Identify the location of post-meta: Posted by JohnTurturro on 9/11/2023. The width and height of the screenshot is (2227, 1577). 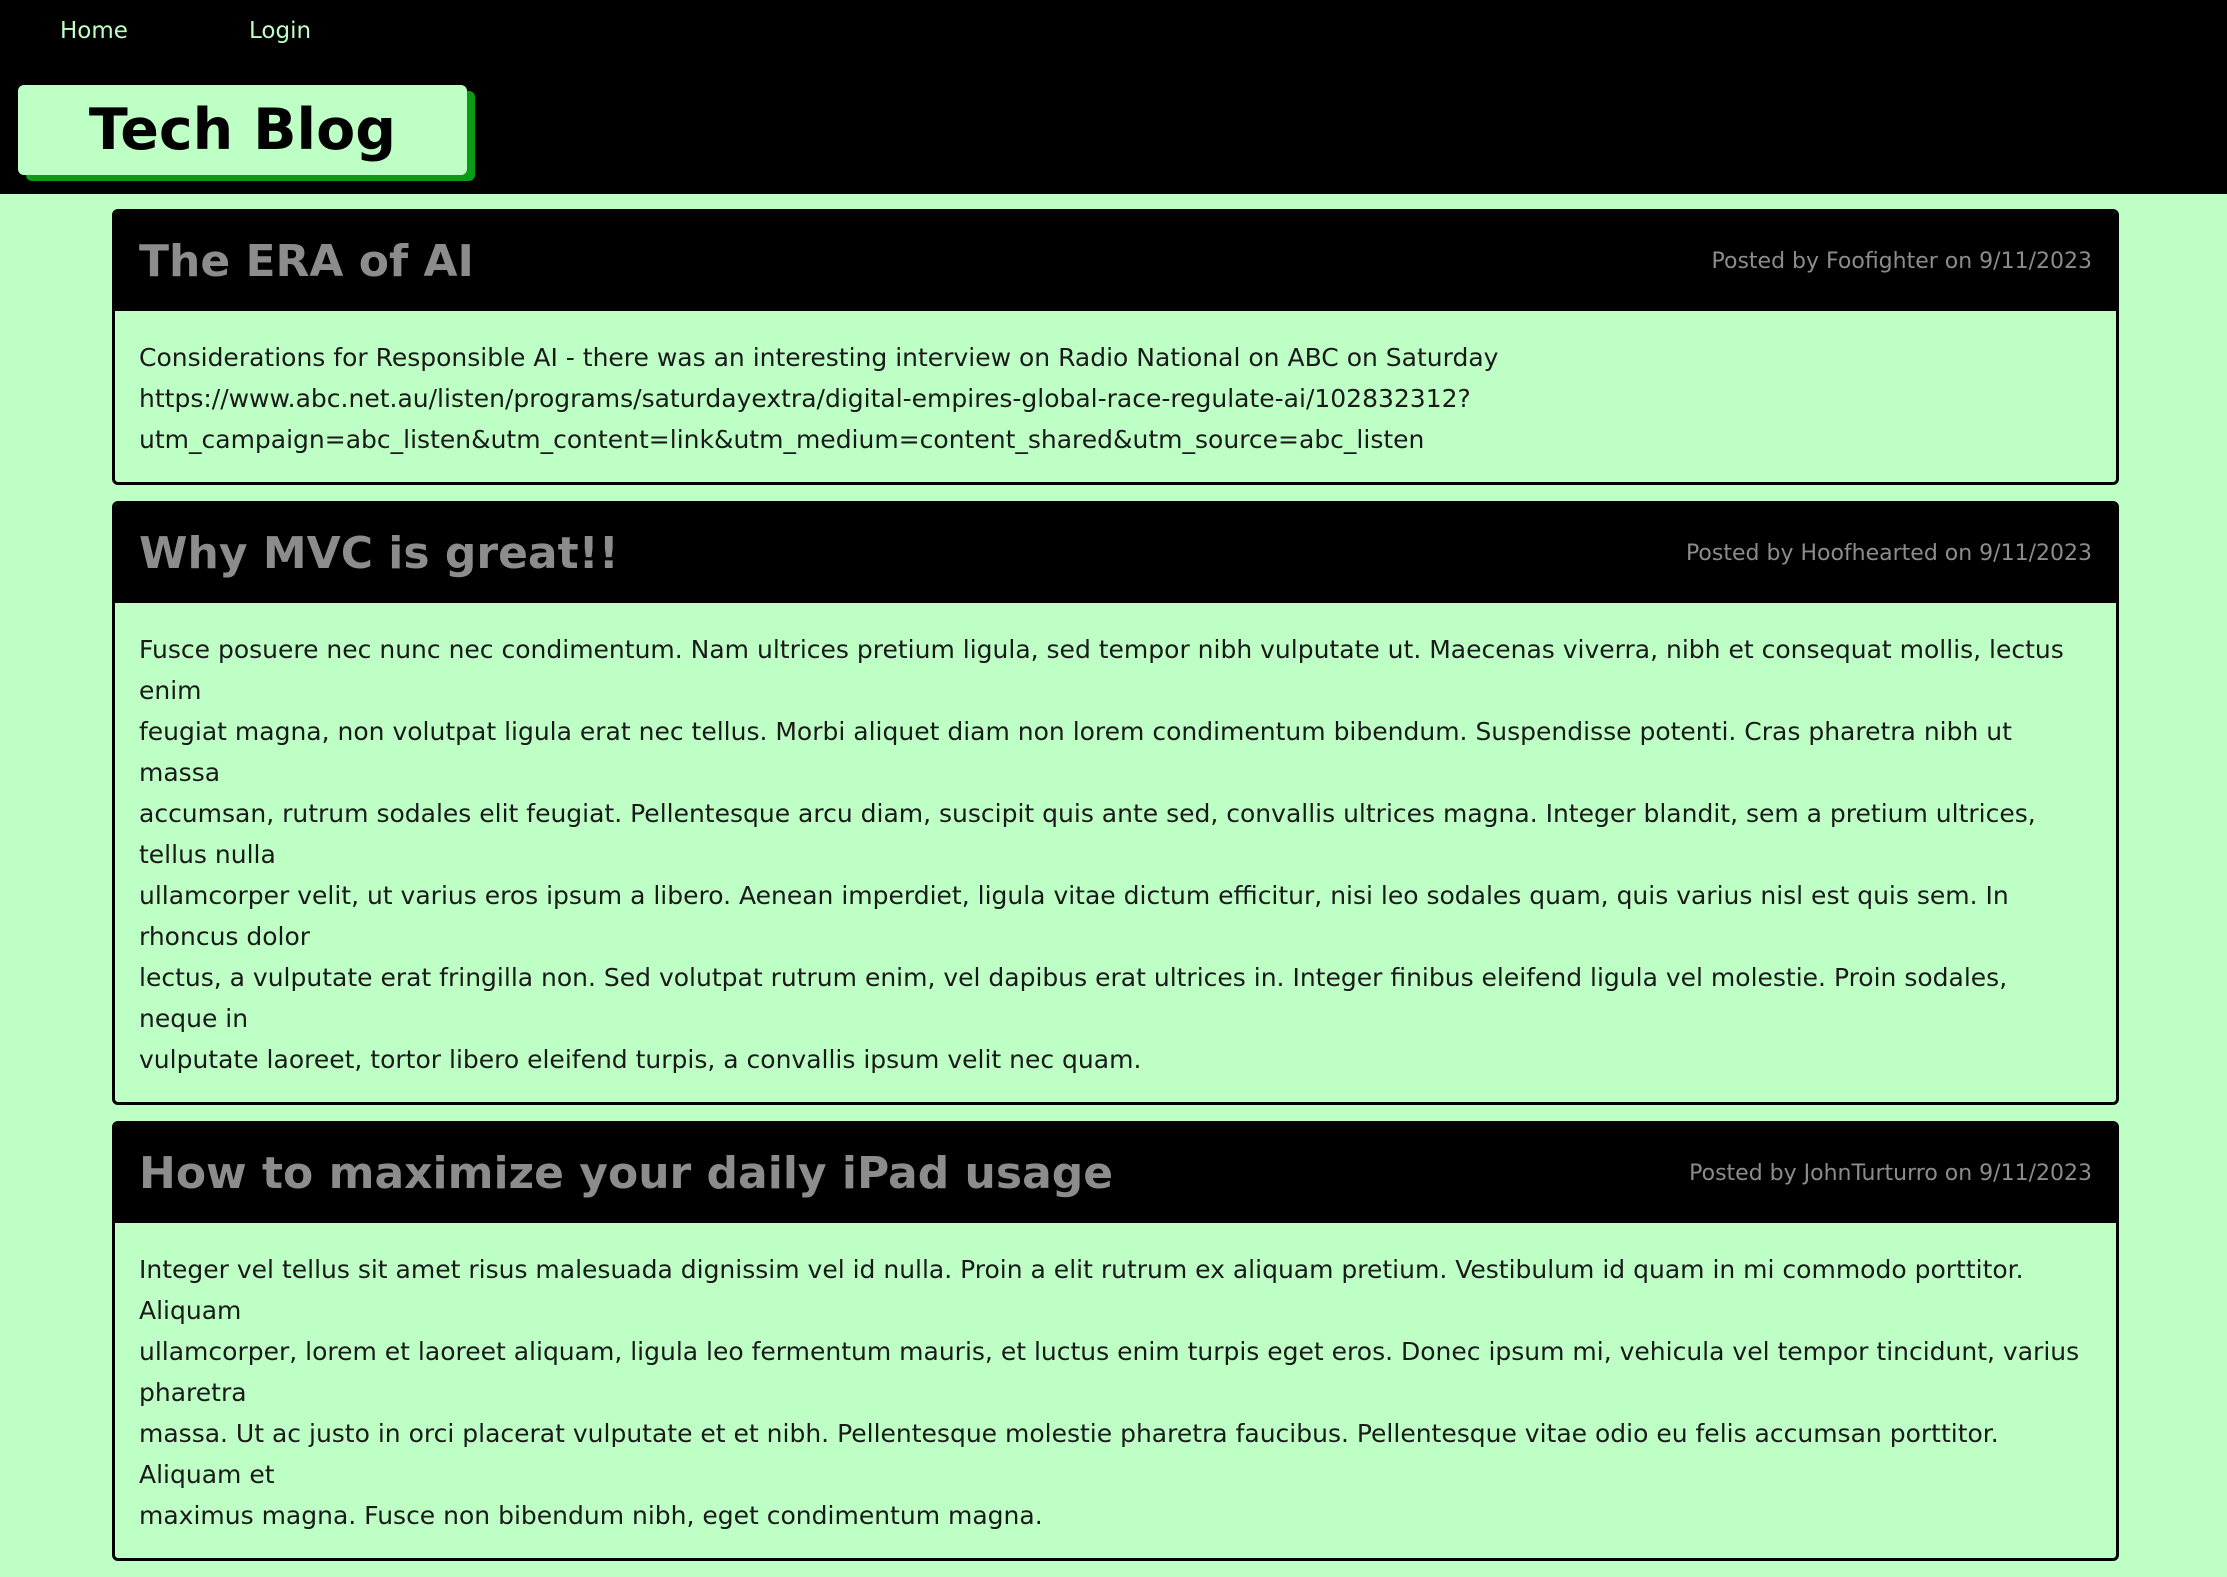
(1890, 1173).